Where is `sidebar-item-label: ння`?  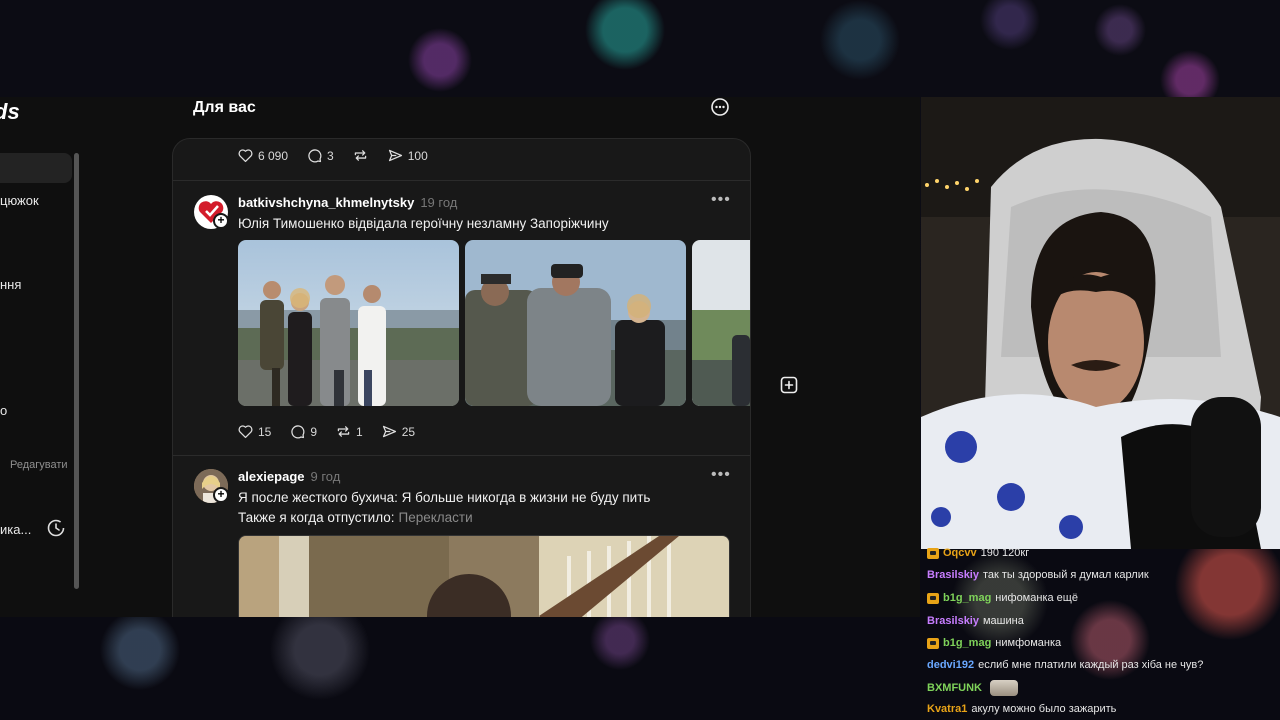 sidebar-item-label: ння is located at coordinates (10, 284).